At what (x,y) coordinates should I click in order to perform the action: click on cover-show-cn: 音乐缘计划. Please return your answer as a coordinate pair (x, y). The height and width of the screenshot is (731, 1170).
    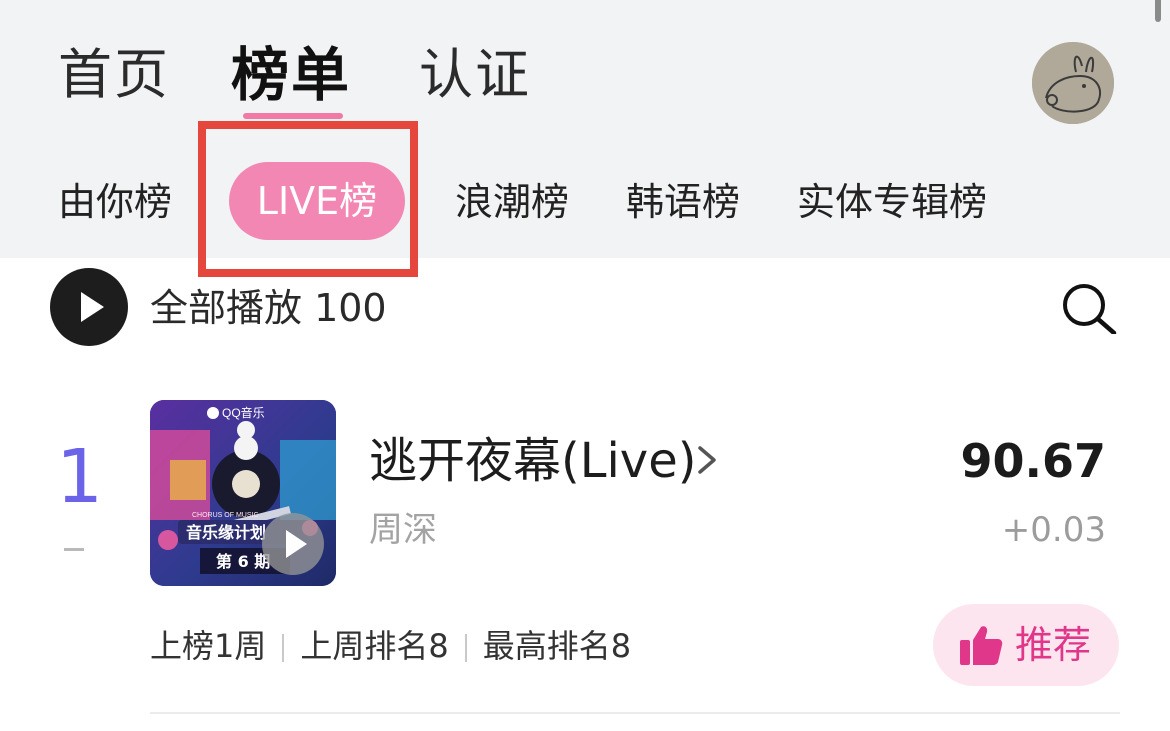
    Looking at the image, I should click on (226, 532).